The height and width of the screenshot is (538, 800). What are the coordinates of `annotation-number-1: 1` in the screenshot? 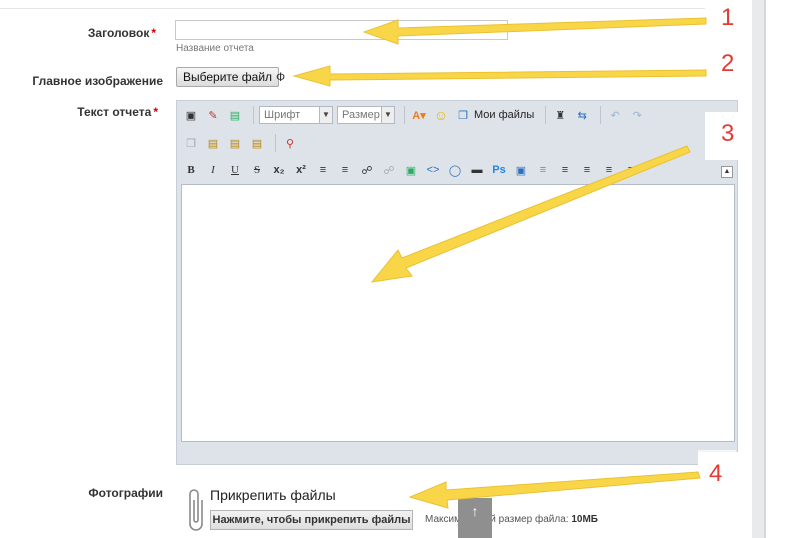 It's located at (728, 17).